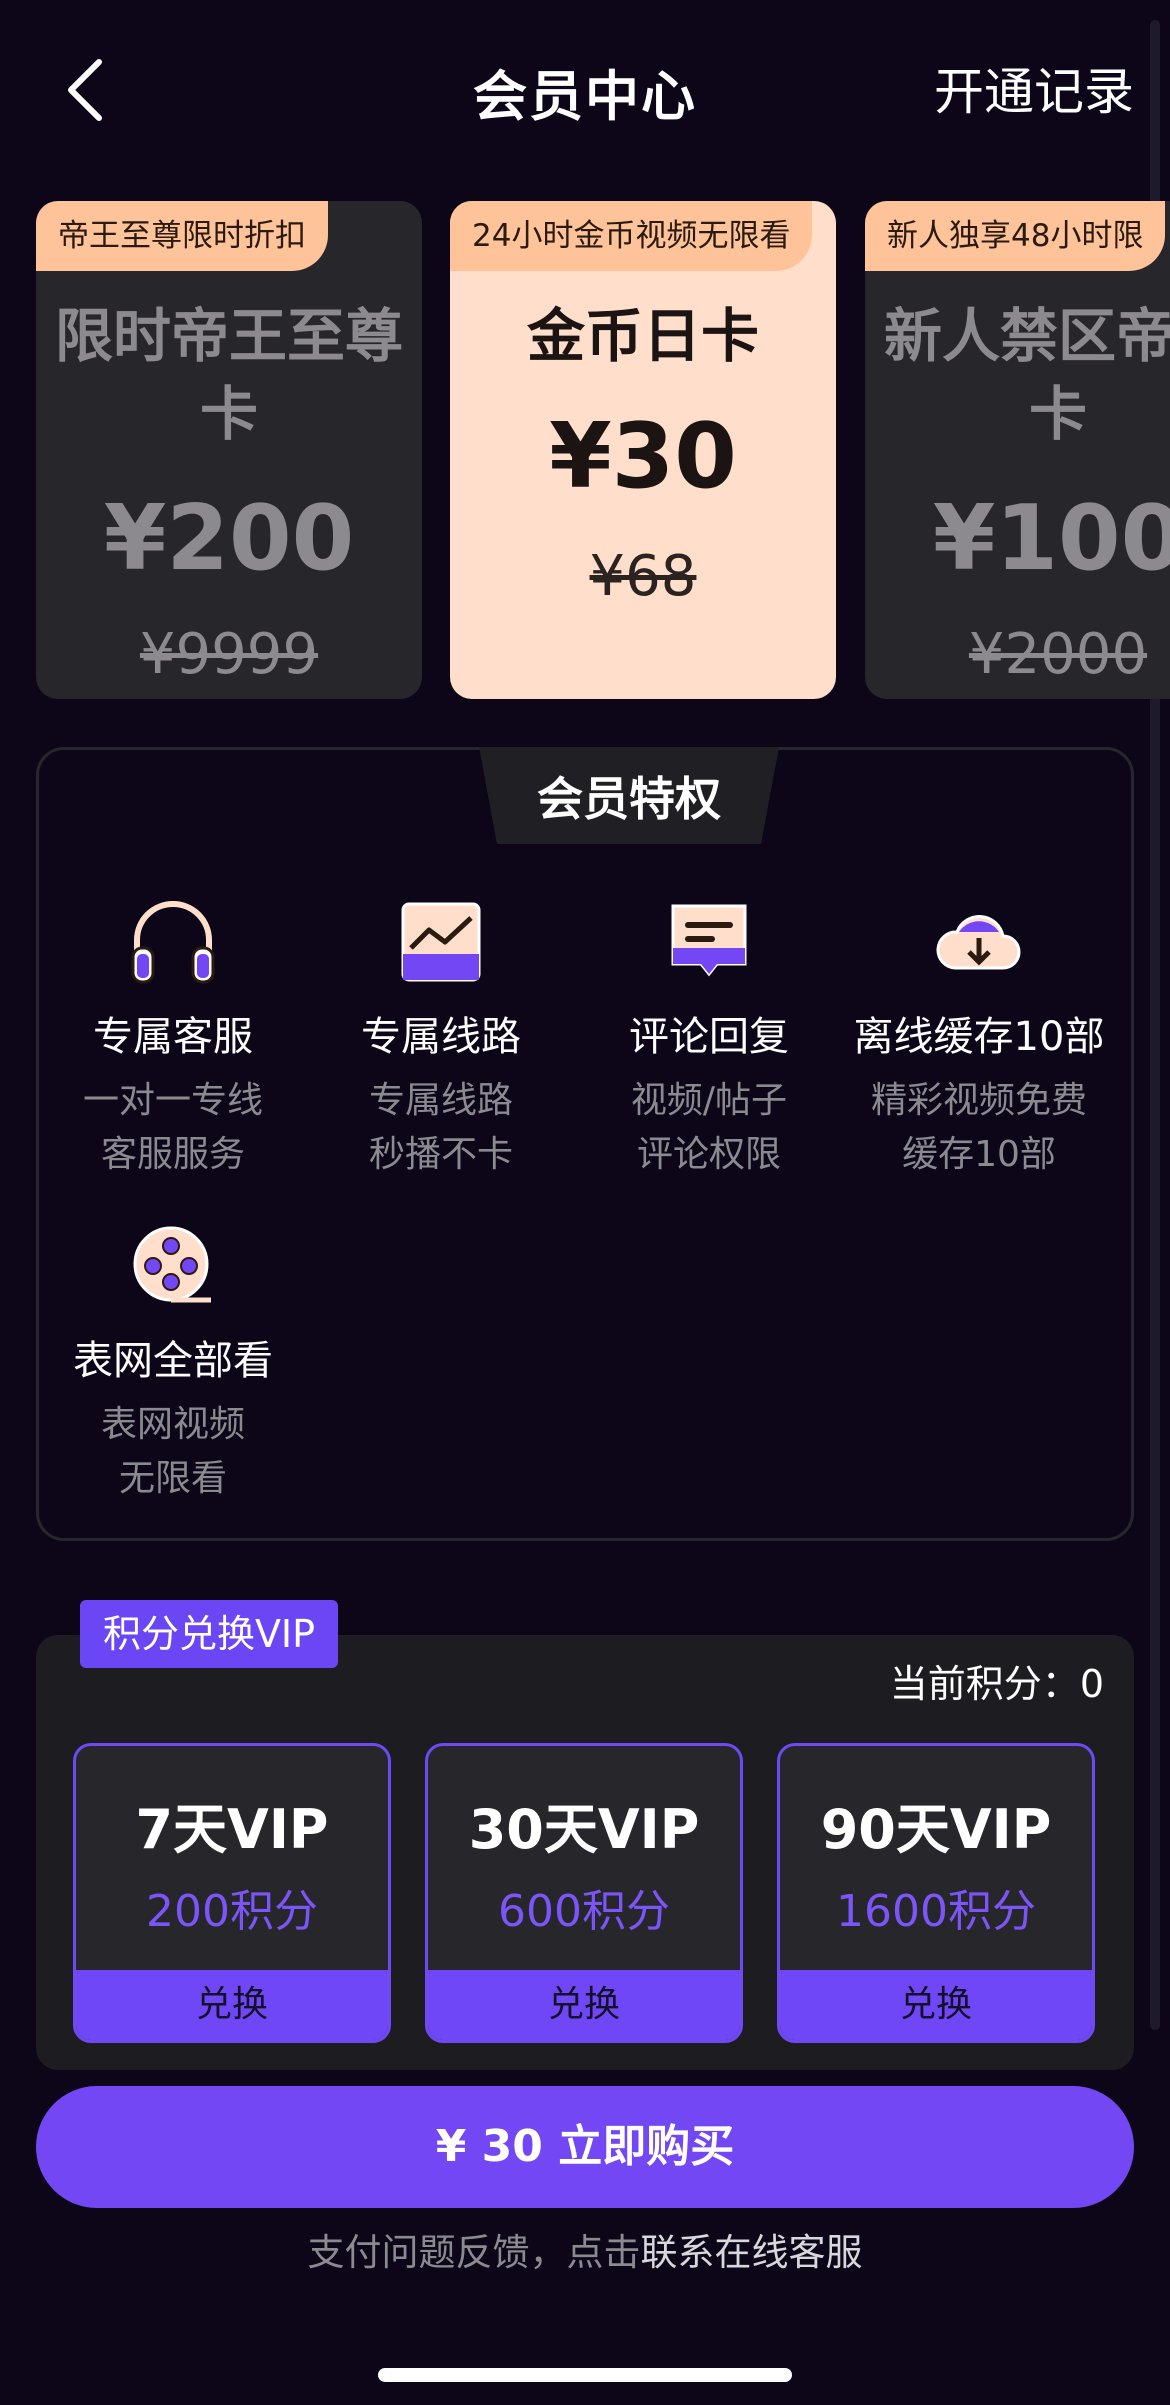 This screenshot has width=1170, height=2405. I want to click on membership-card-selected: 24小时金币视频无限看 金币日卡 ¥30 ¥68, so click(643, 450).